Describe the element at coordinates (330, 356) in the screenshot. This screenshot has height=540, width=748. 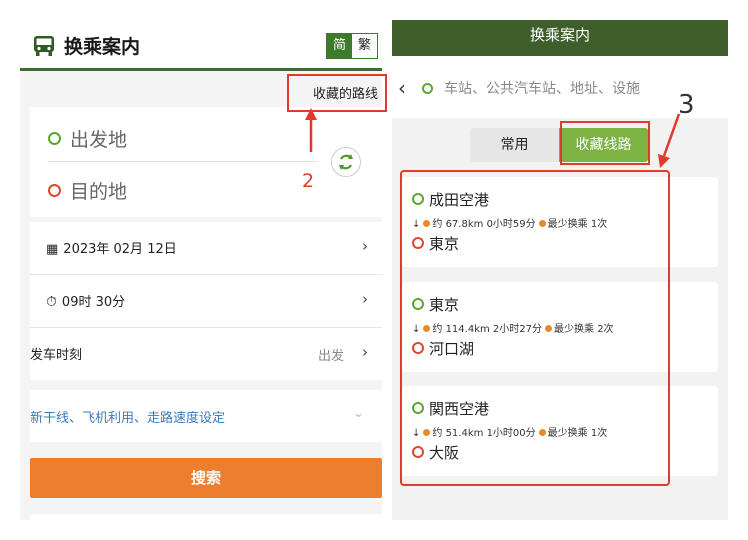
I see `departure-value: 出发` at that location.